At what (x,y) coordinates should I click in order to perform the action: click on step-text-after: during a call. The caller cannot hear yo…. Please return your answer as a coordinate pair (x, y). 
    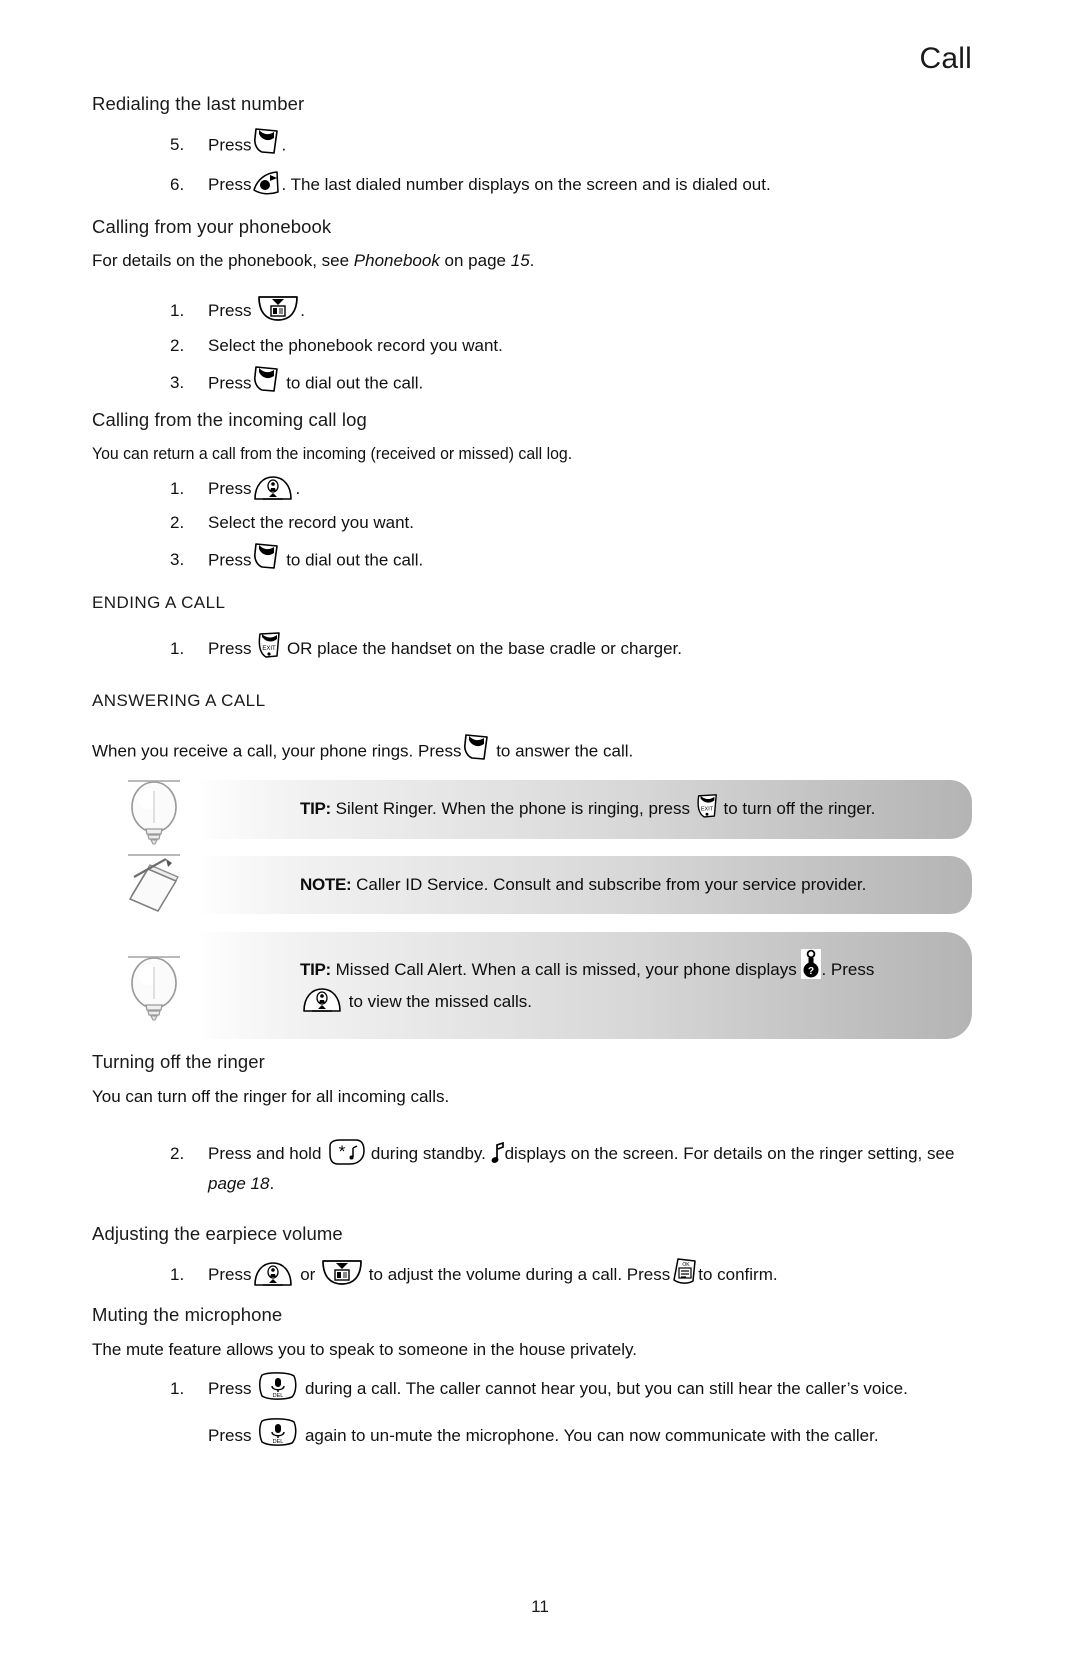
    Looking at the image, I should click on (606, 1389).